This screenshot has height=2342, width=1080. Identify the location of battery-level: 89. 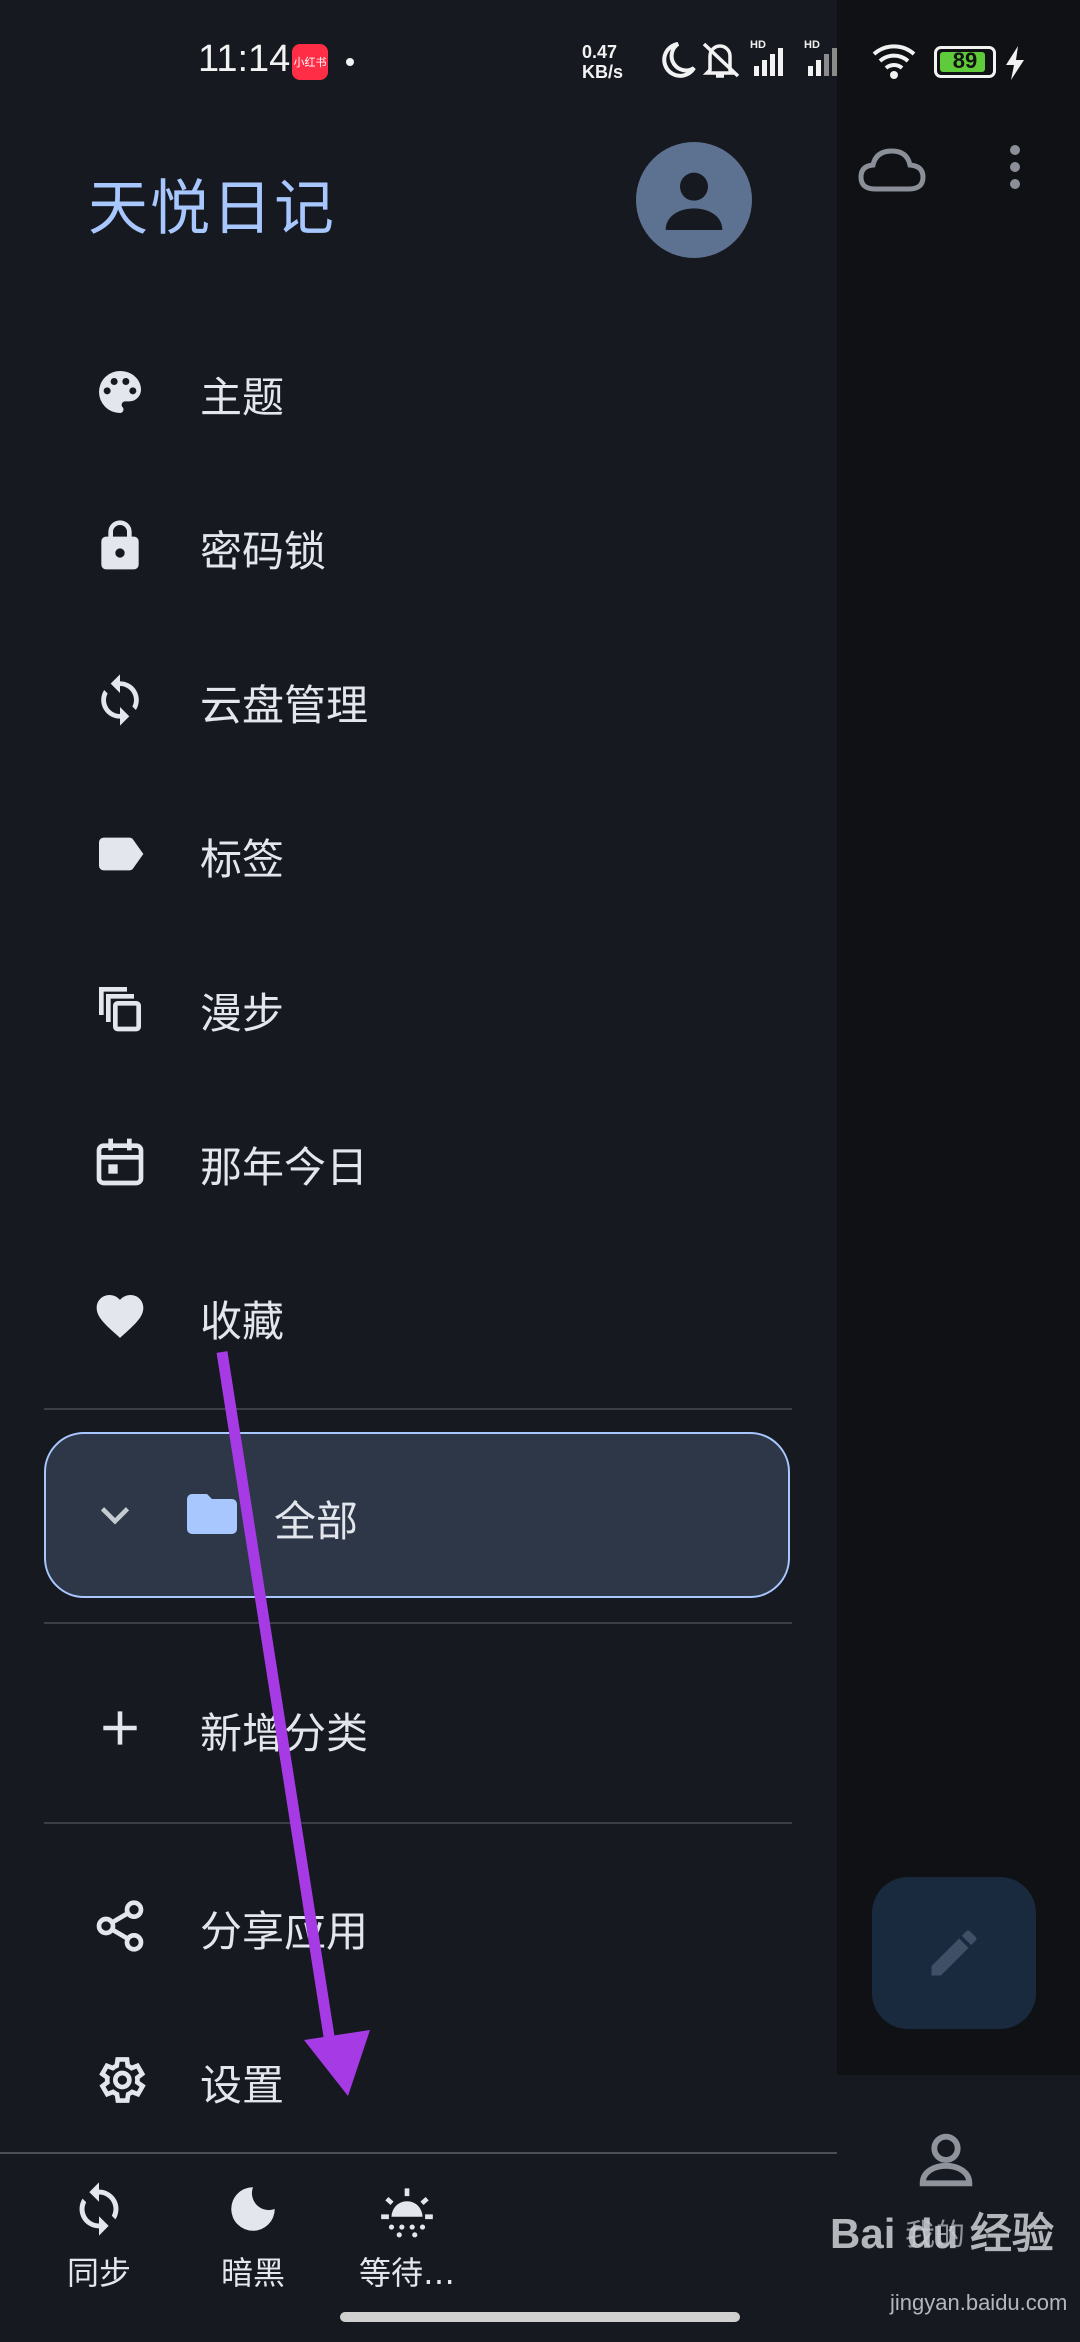
(965, 60).